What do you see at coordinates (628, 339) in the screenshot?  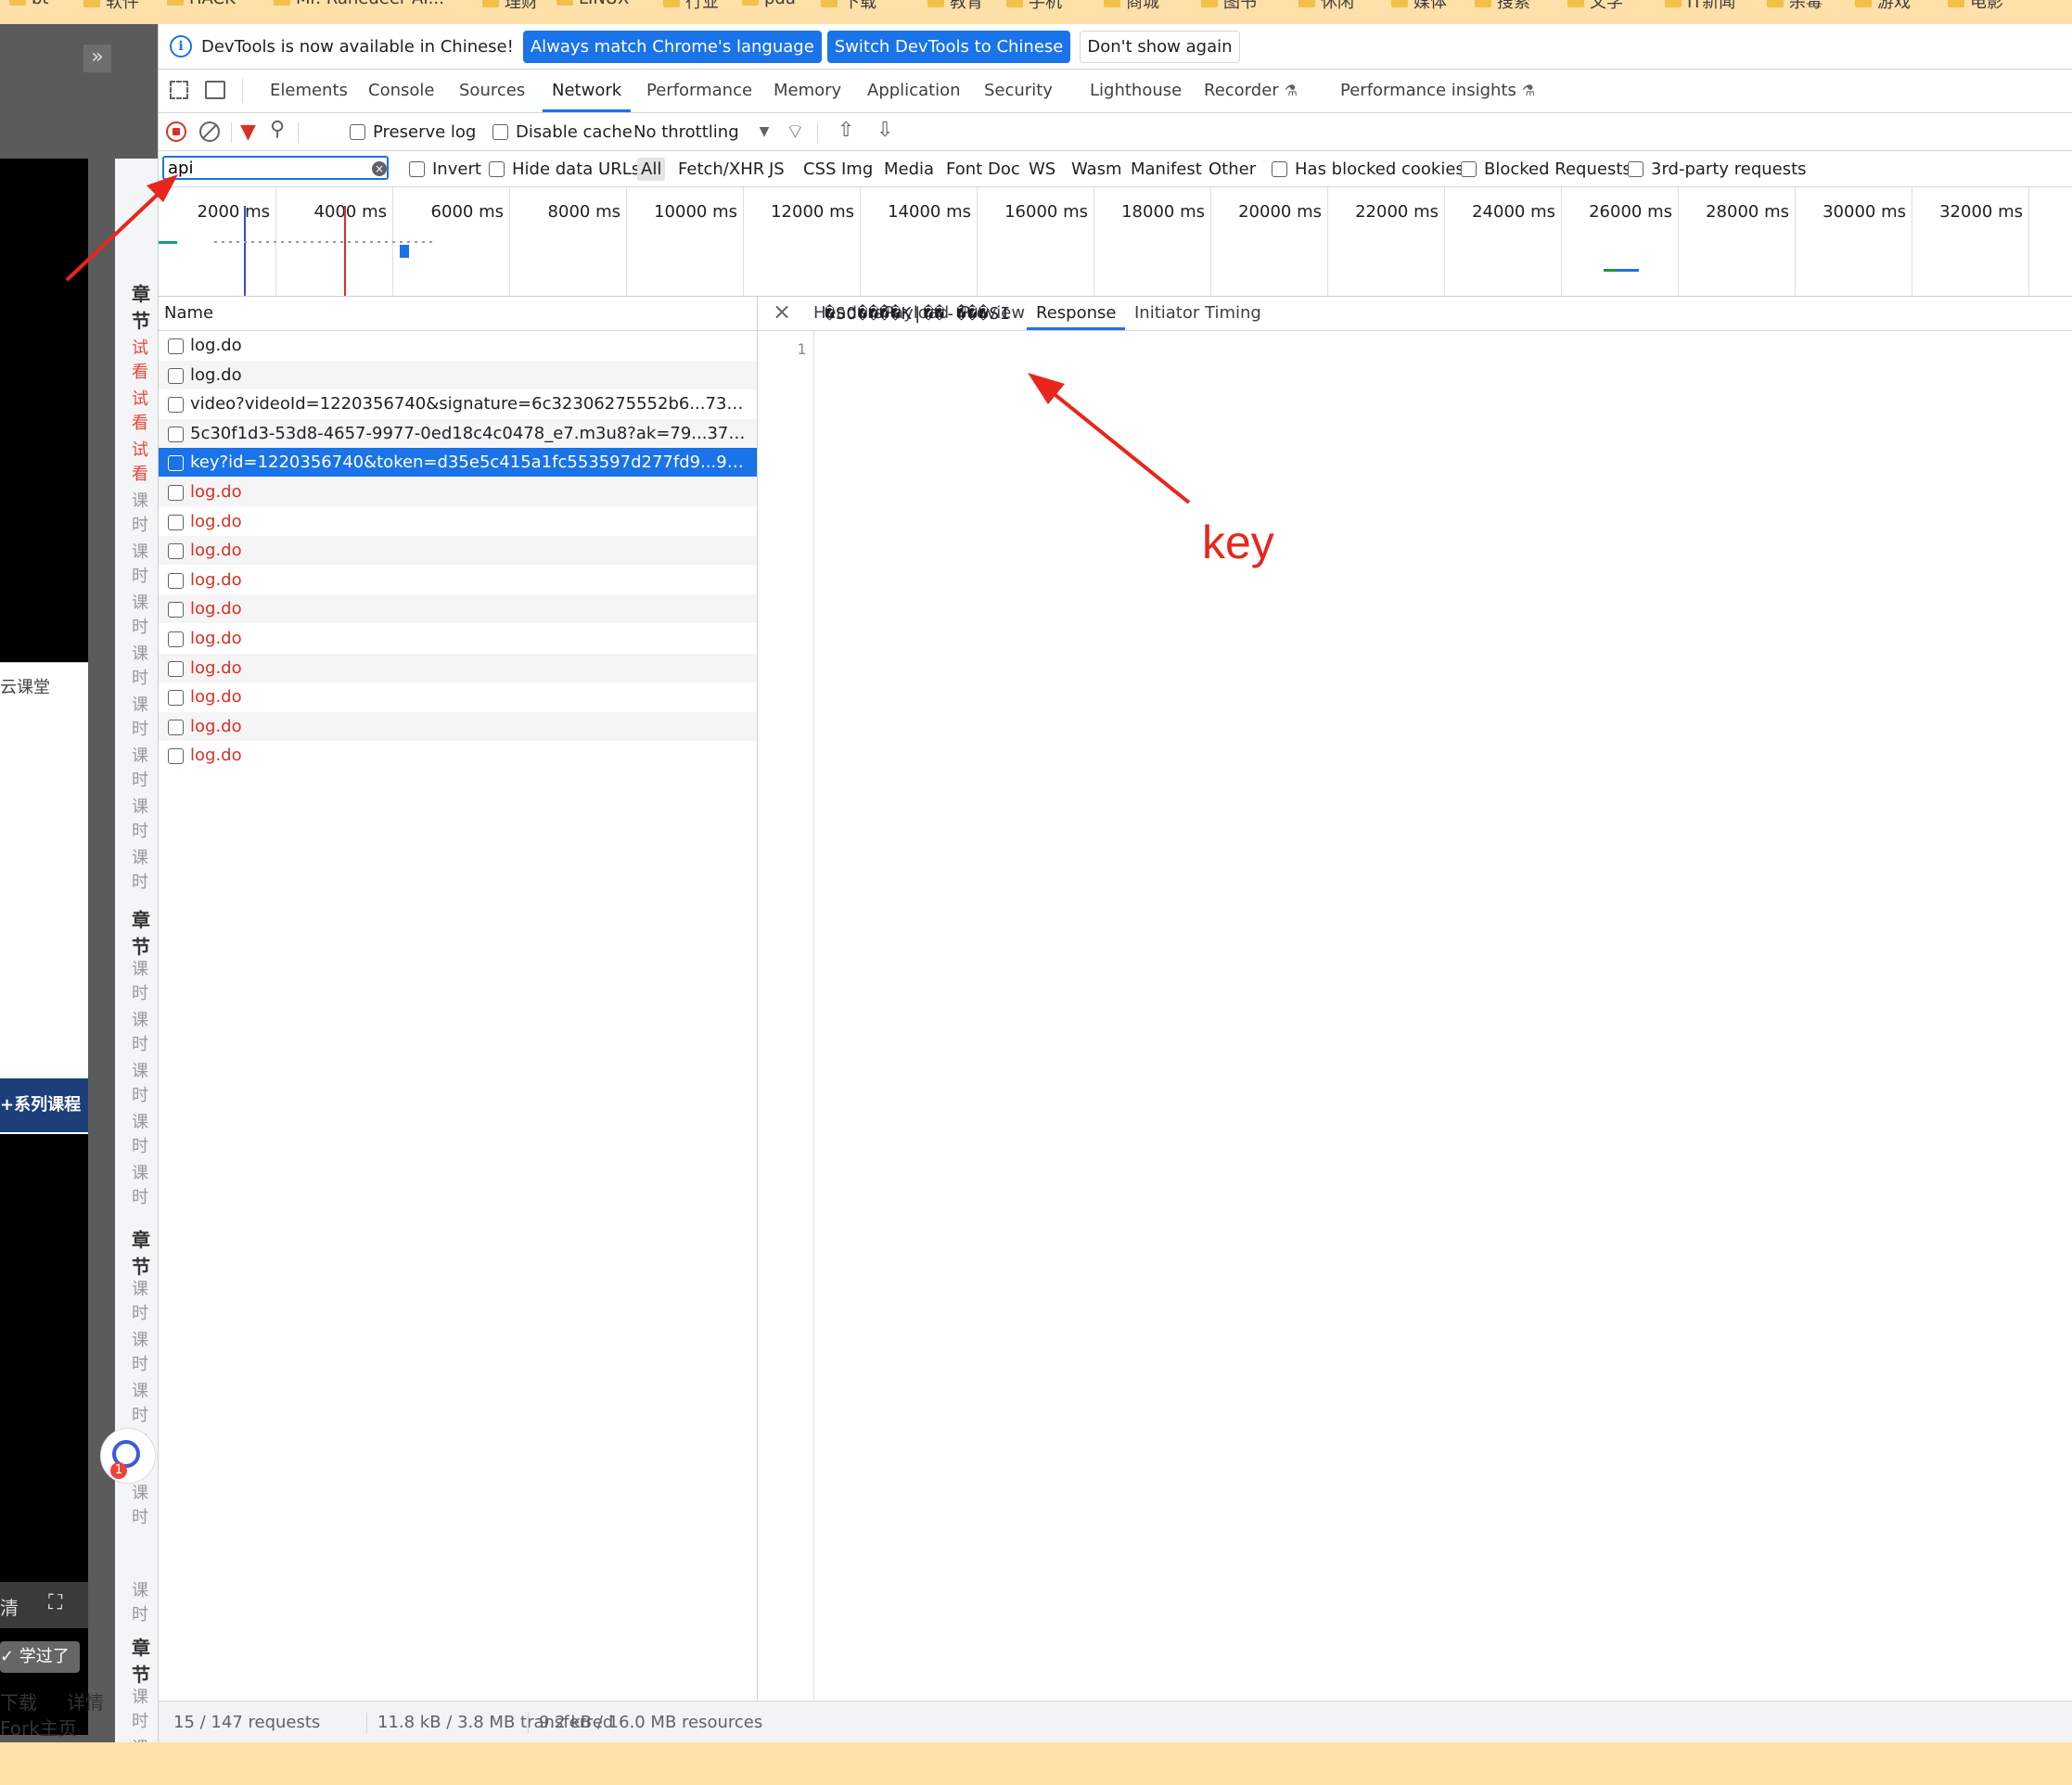 I see `annotation-layer` at bounding box center [628, 339].